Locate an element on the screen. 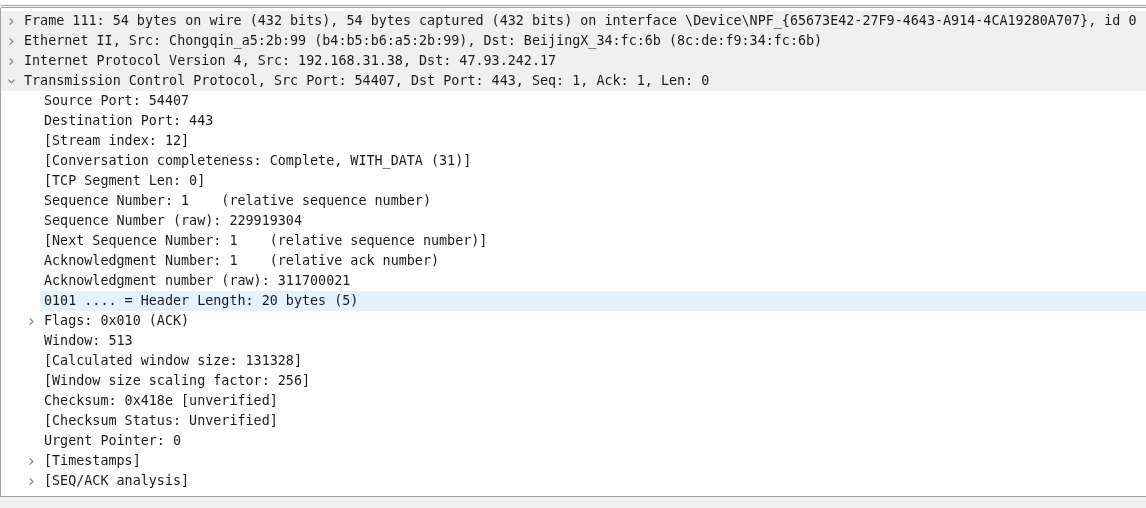  tree-item: [Checksum Status: Unverified] is located at coordinates (161, 421).